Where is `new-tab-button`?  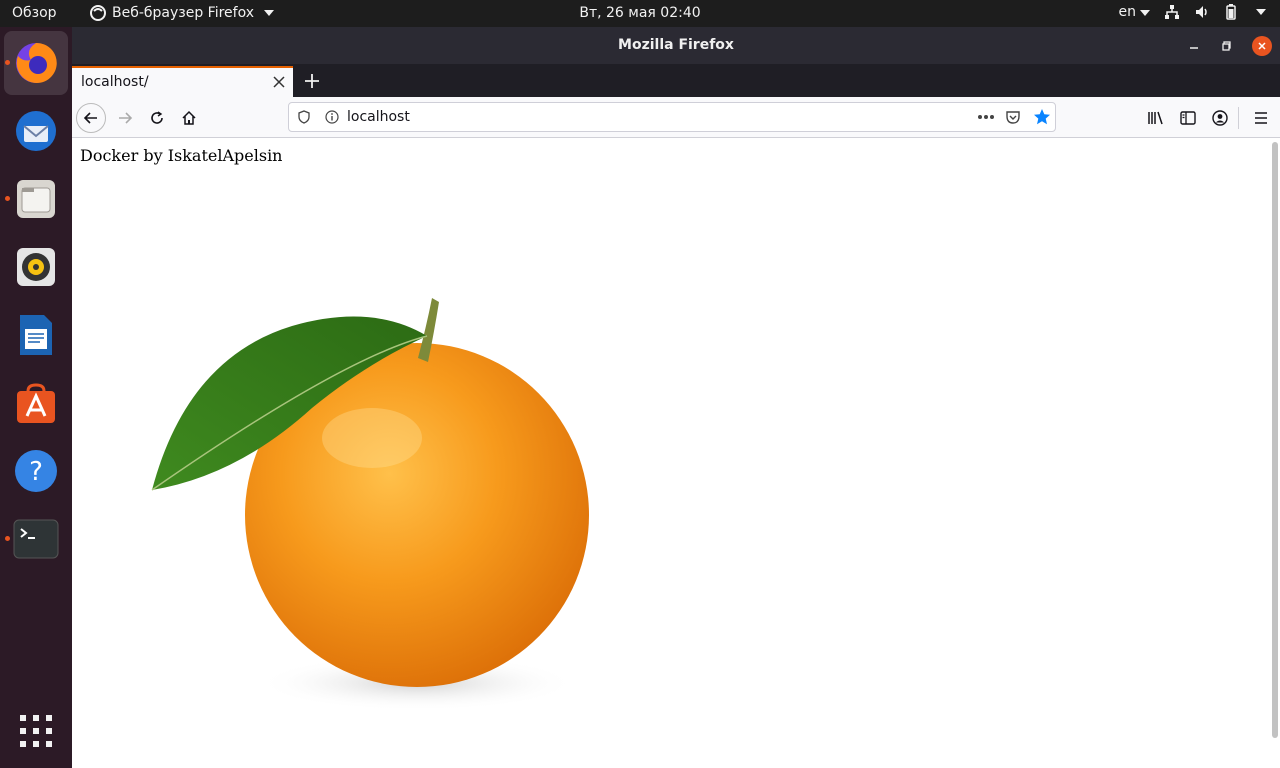
new-tab-button is located at coordinates (312, 81).